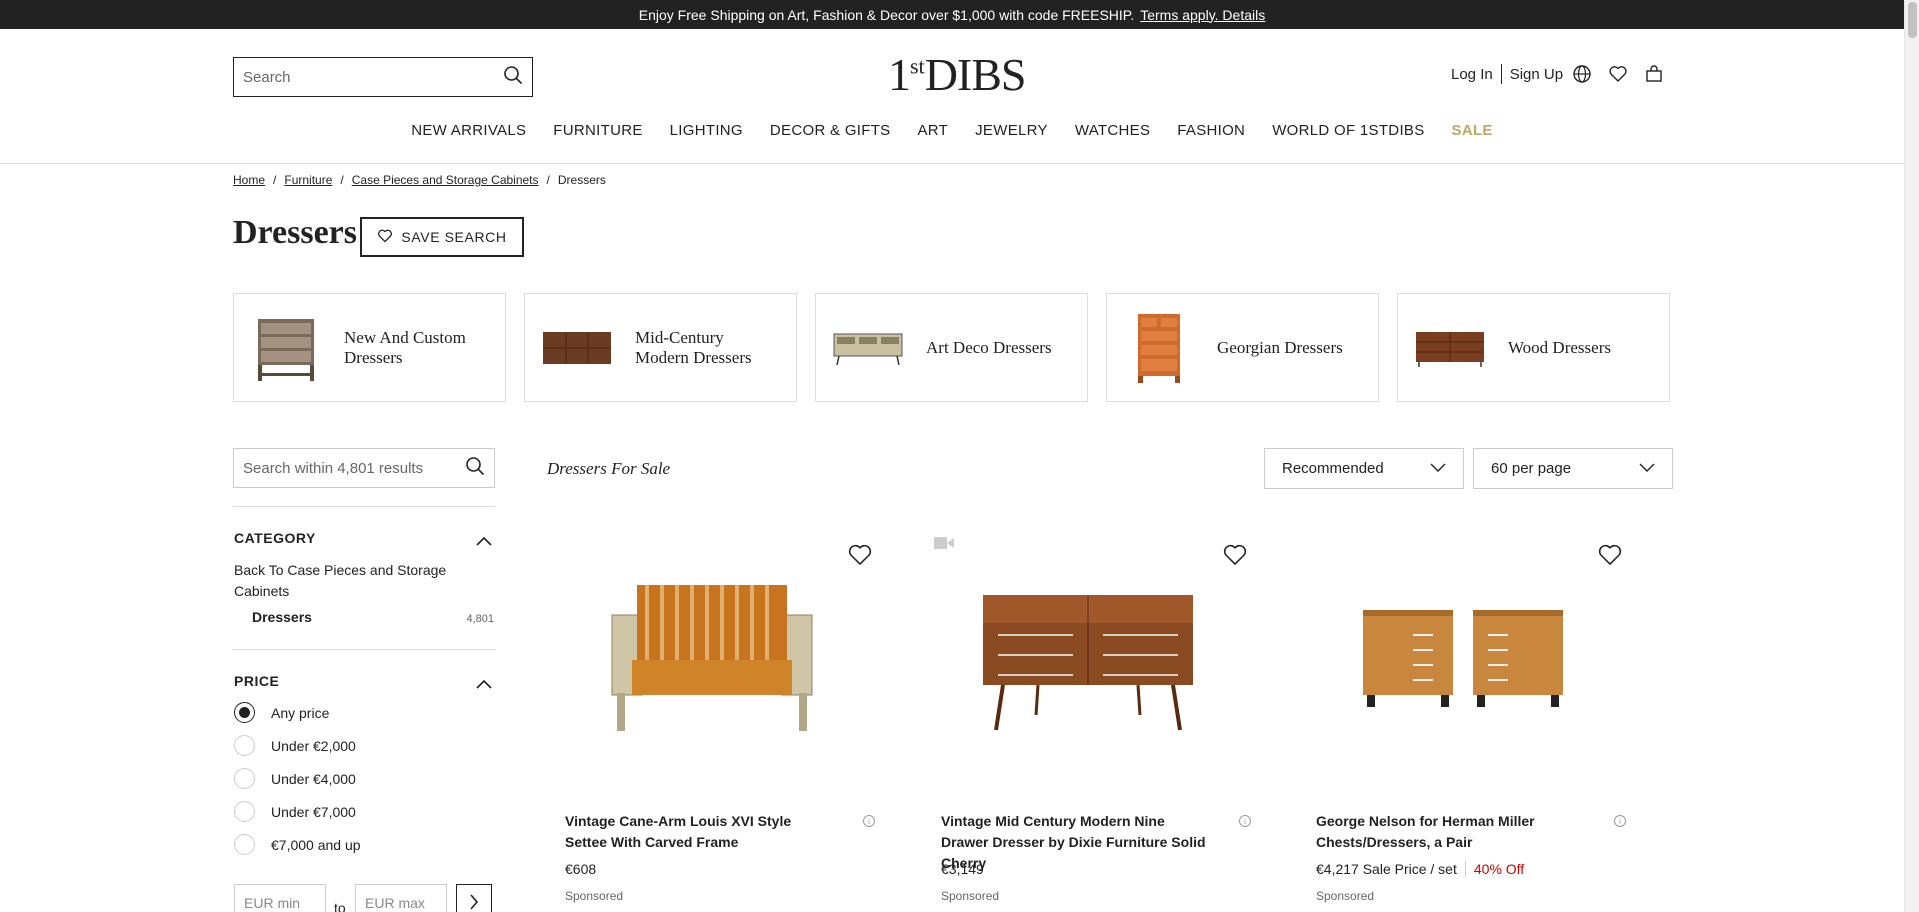  I want to click on tile-label: Georgian Dressers, so click(1280, 347).